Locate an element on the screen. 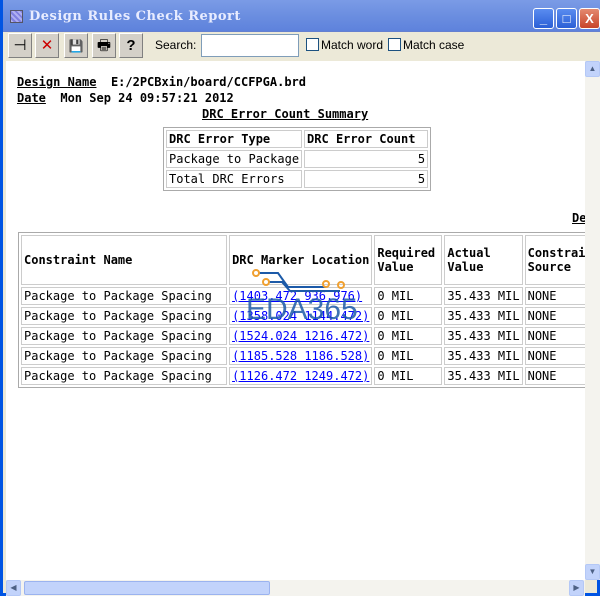 The image size is (600, 596). marker-location-link: (1126.472 1249.472) is located at coordinates (300, 376).